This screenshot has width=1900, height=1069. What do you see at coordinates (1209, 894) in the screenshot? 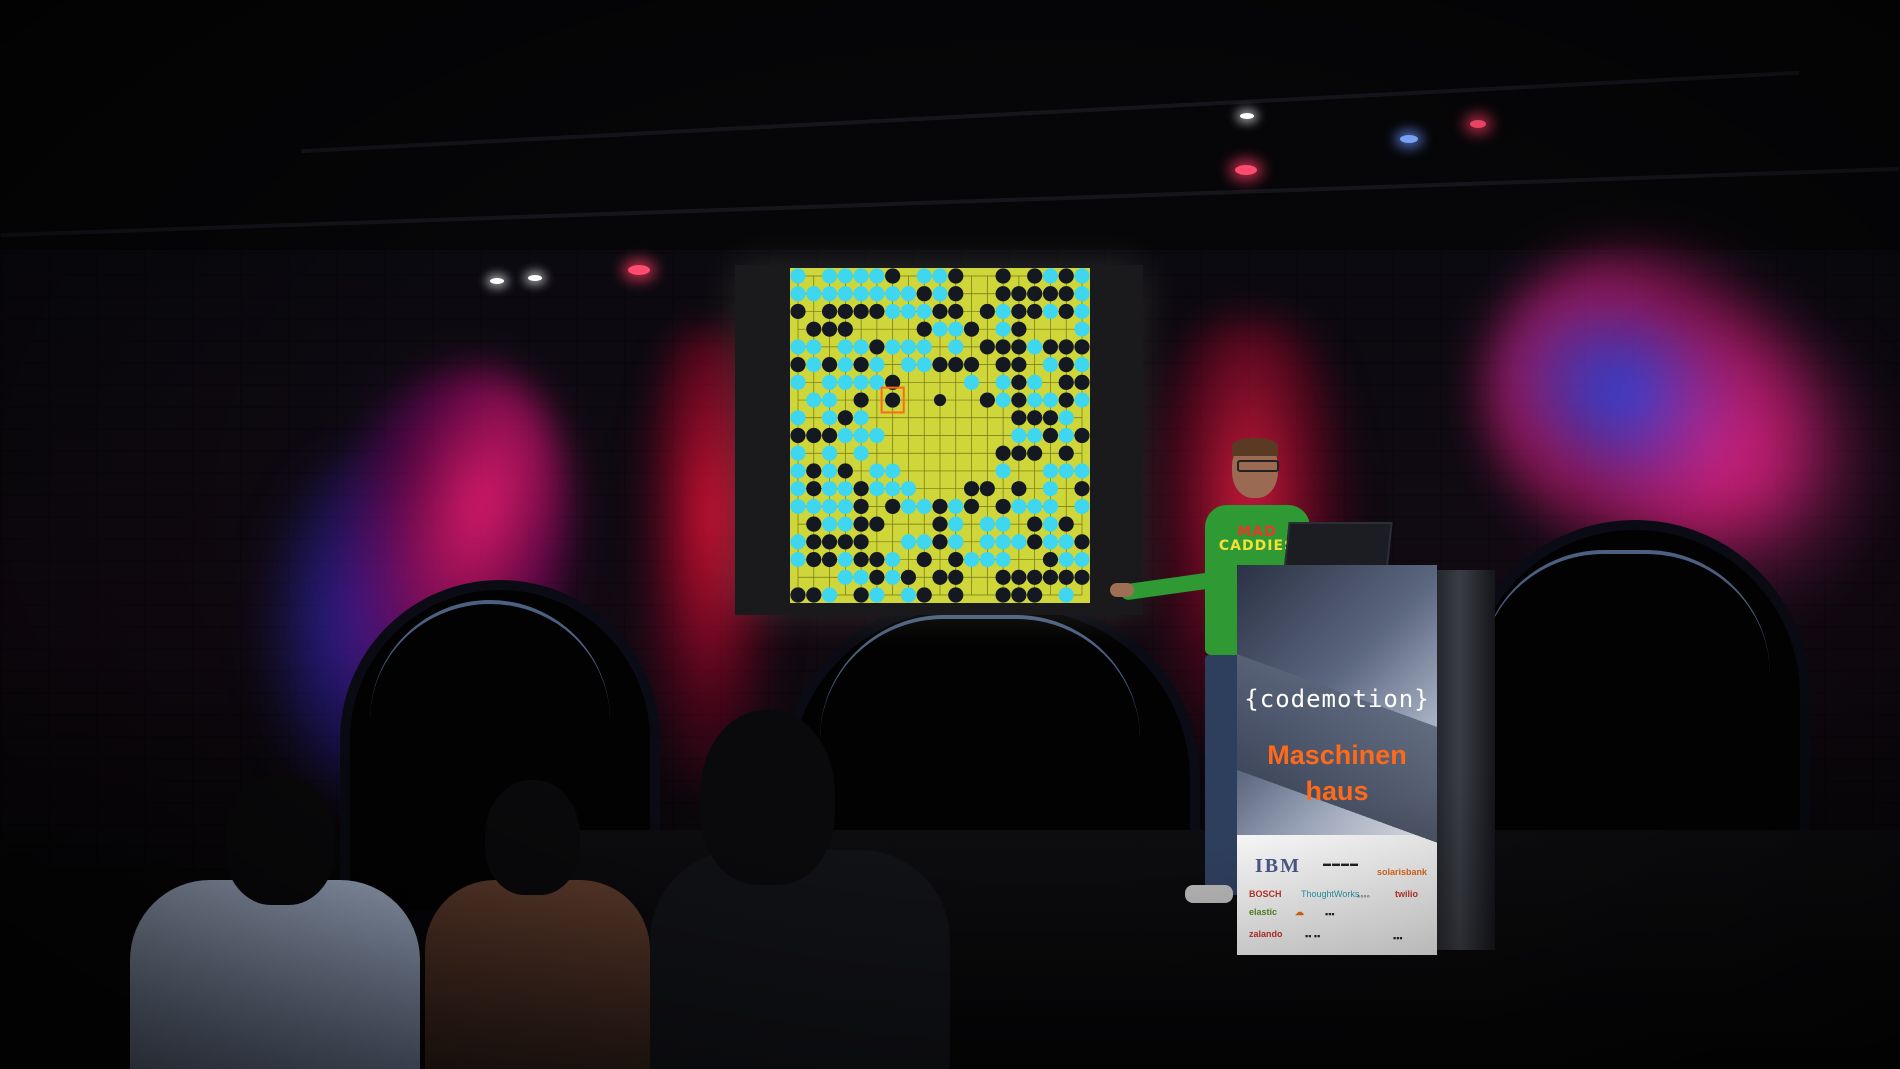
I see `presenter-shoe` at bounding box center [1209, 894].